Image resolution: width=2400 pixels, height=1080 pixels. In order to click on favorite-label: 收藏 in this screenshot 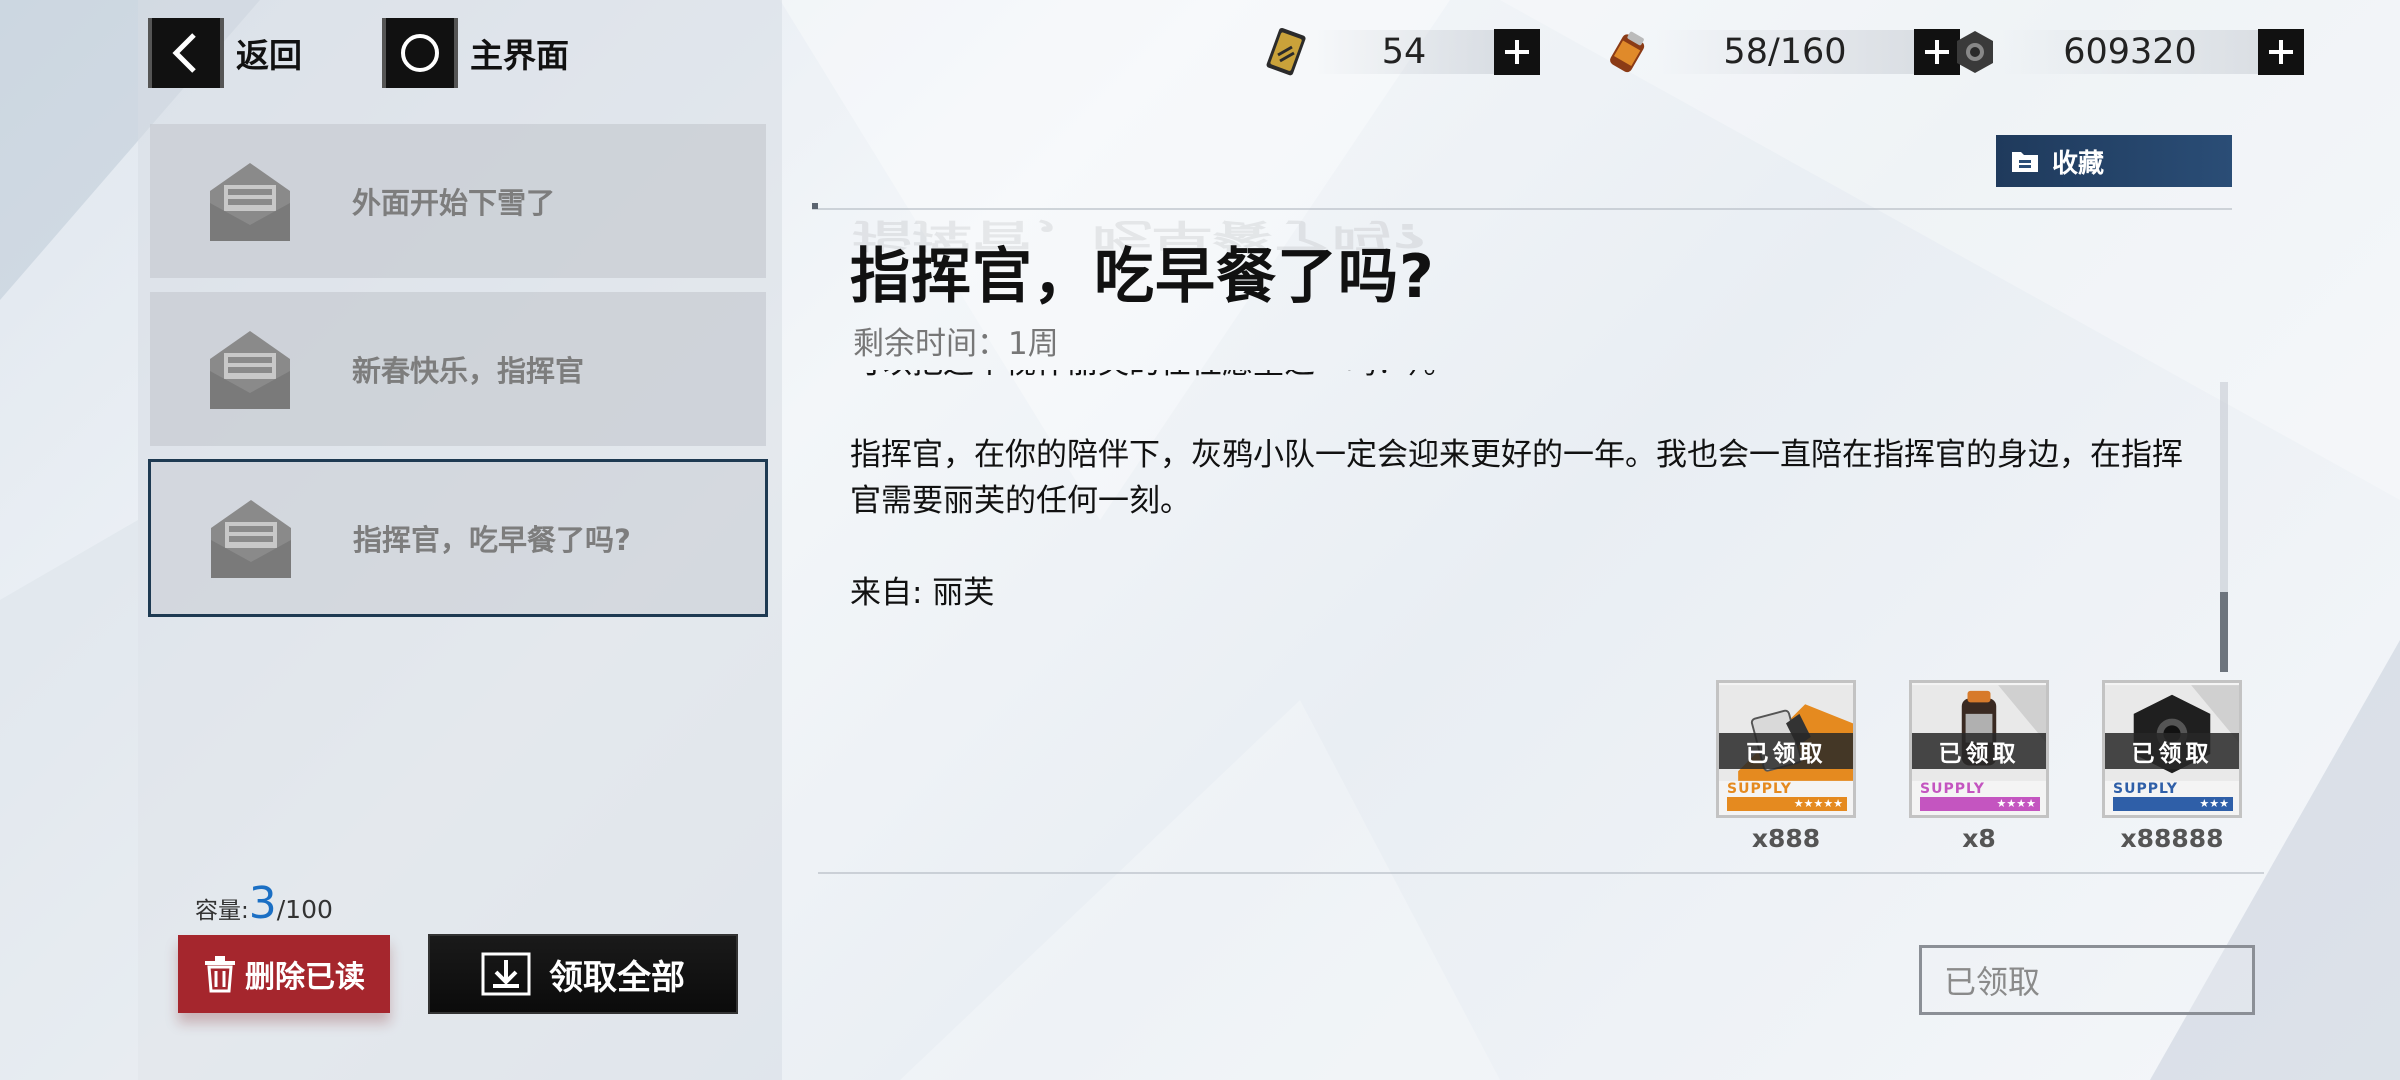, I will do `click(2078, 163)`.